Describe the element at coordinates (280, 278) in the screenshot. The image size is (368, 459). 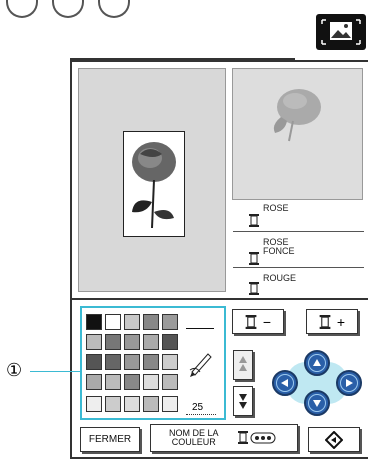
I see `color-name: ROUGE` at that location.